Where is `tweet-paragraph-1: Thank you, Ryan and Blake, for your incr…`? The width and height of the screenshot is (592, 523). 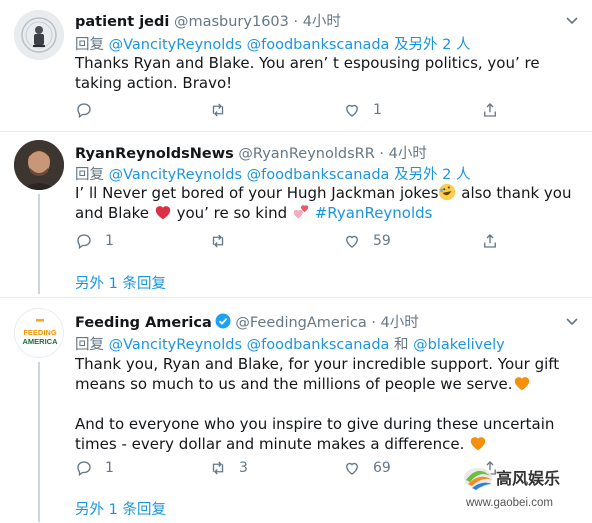 tweet-paragraph-1: Thank you, Ryan and Blake, for your incr… is located at coordinates (330, 374).